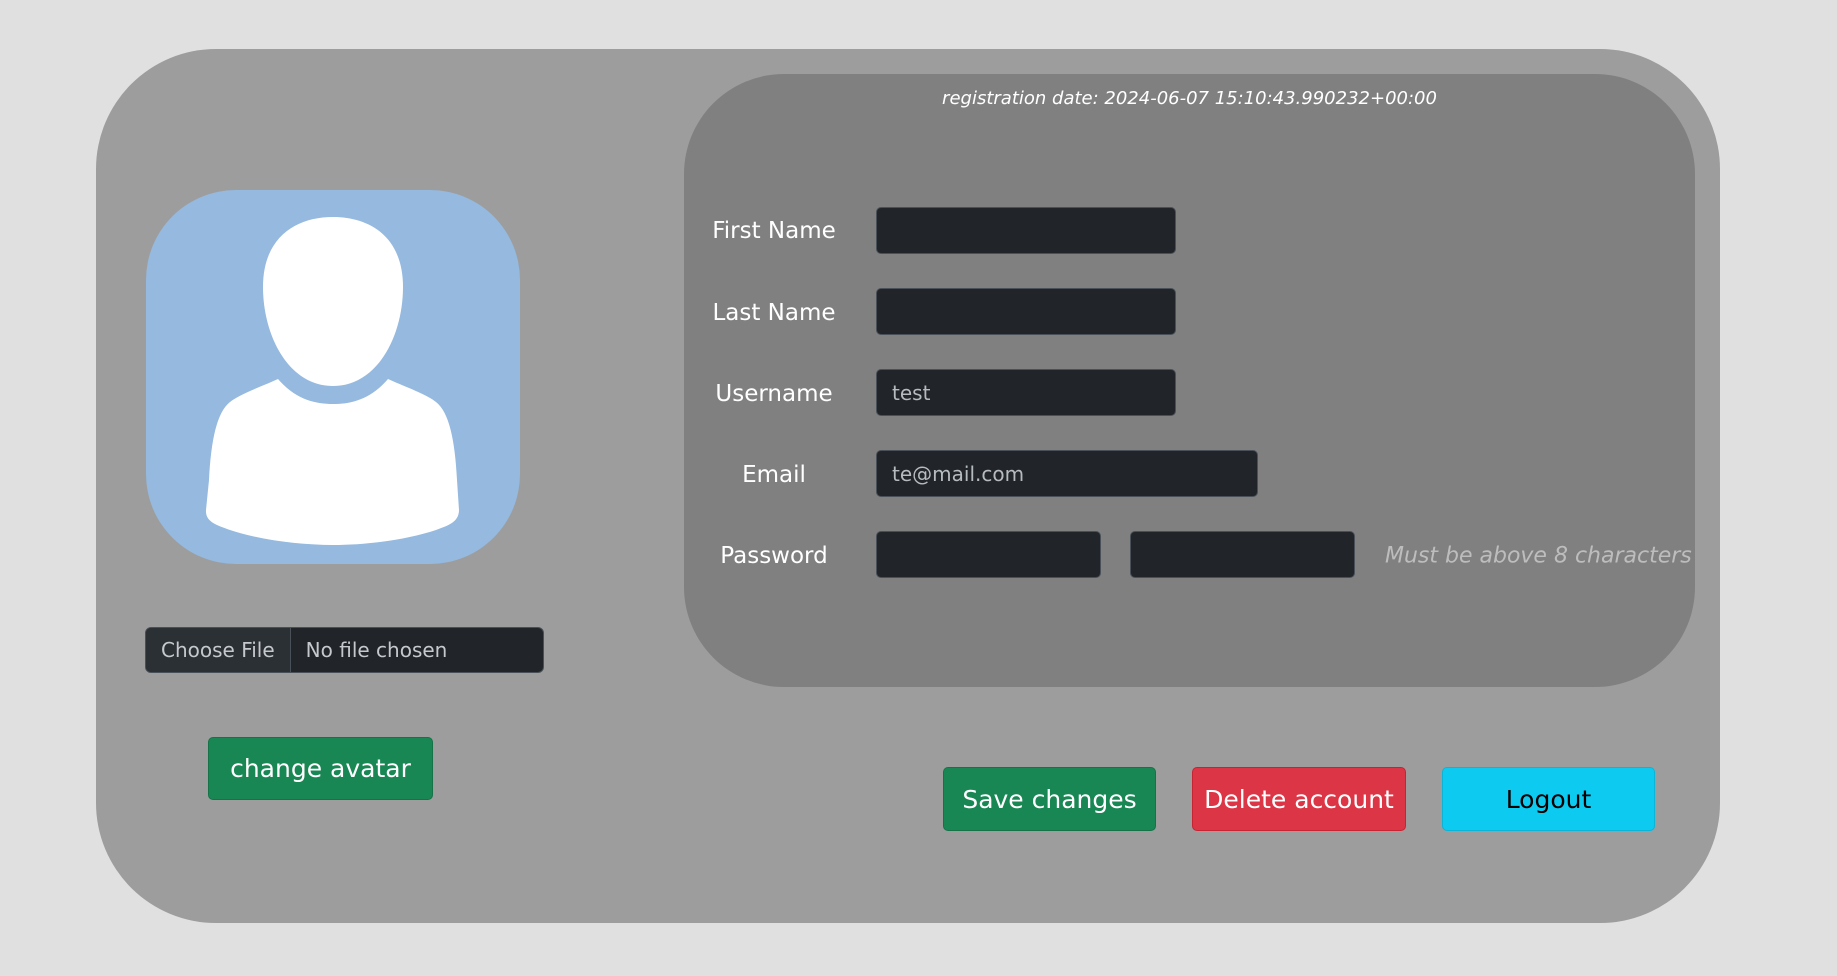  Describe the element at coordinates (1026, 230) in the screenshot. I see `first-name-field` at that location.